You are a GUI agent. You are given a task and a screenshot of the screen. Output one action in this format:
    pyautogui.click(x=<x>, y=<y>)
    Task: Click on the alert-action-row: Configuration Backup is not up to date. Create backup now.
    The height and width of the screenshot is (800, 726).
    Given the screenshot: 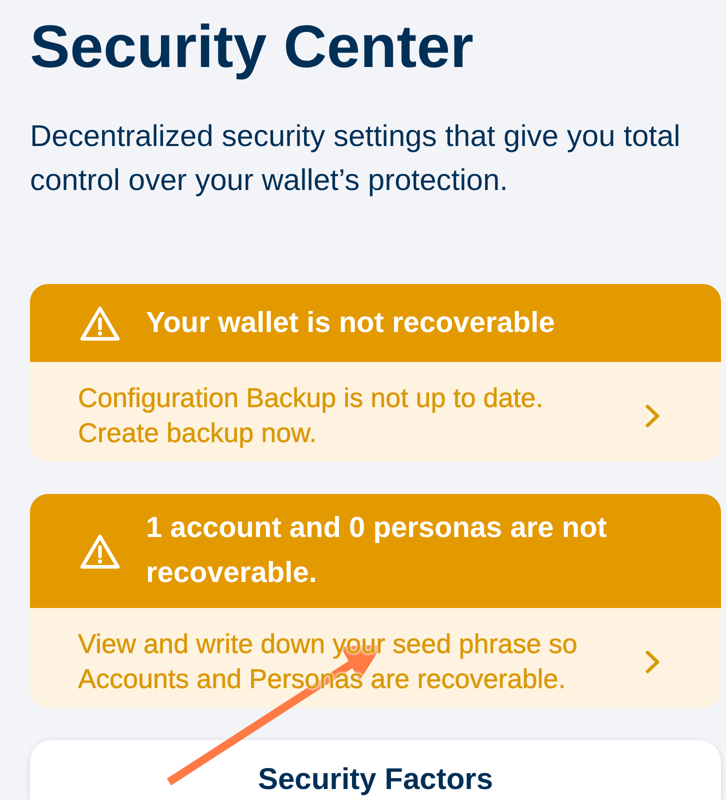 What is the action you would take?
    pyautogui.click(x=375, y=412)
    